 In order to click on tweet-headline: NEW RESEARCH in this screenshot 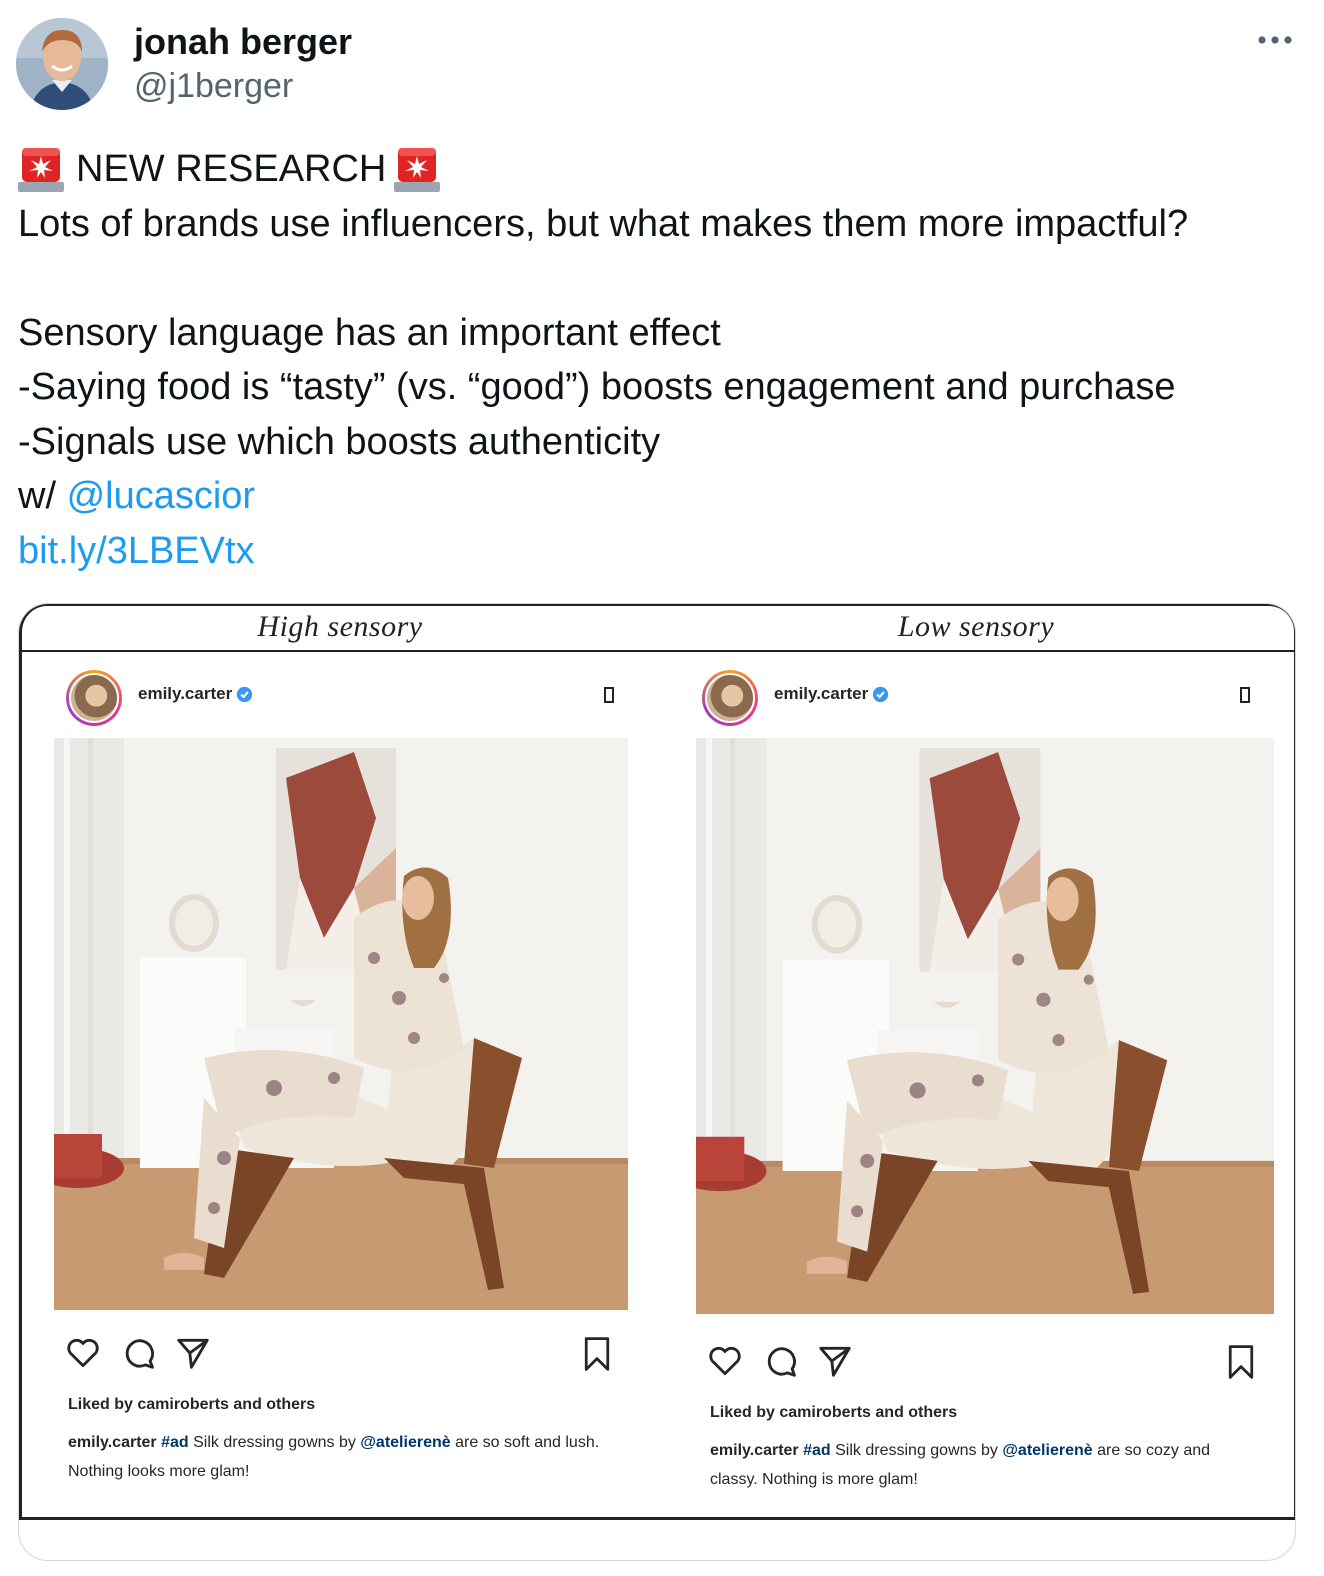, I will do `click(231, 169)`.